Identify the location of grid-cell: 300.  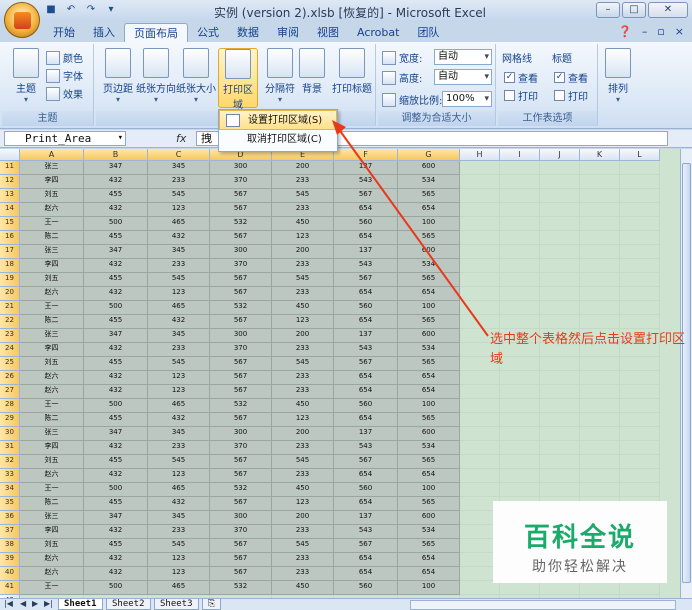
(241, 168).